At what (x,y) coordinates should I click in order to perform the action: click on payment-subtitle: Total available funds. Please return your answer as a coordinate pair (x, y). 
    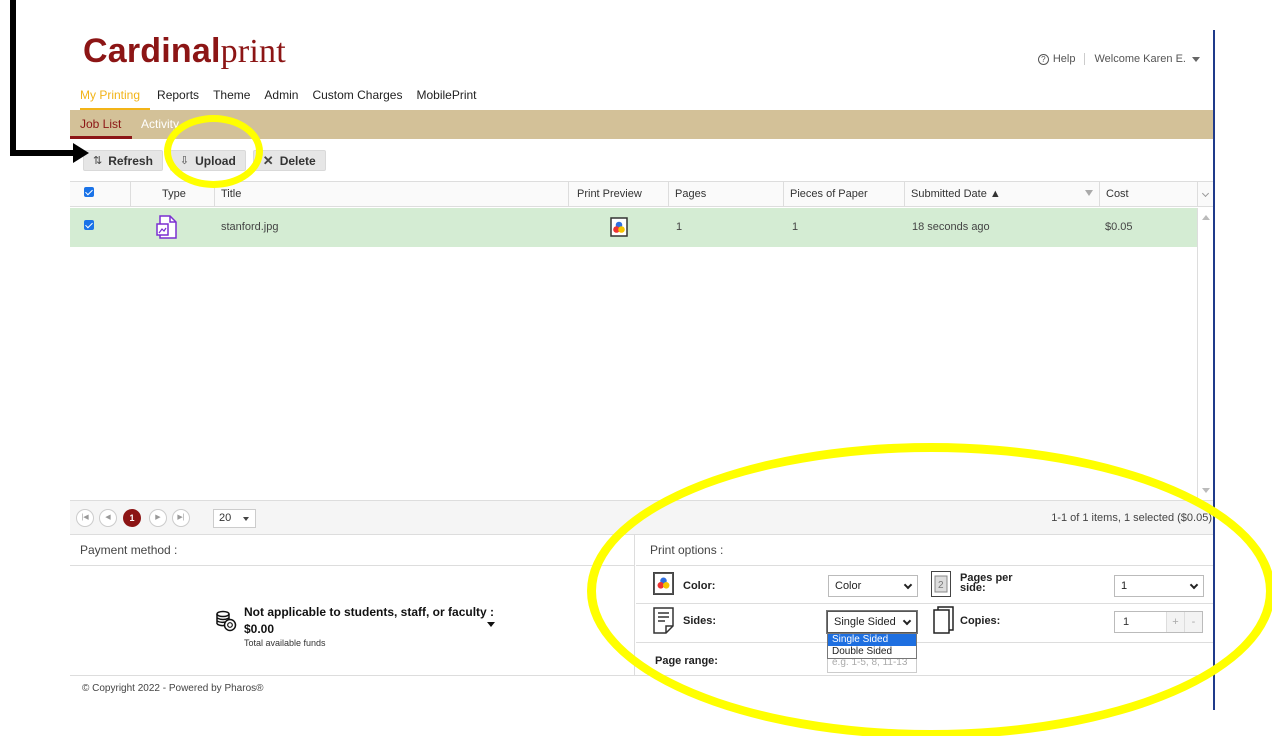
    Looking at the image, I should click on (285, 643).